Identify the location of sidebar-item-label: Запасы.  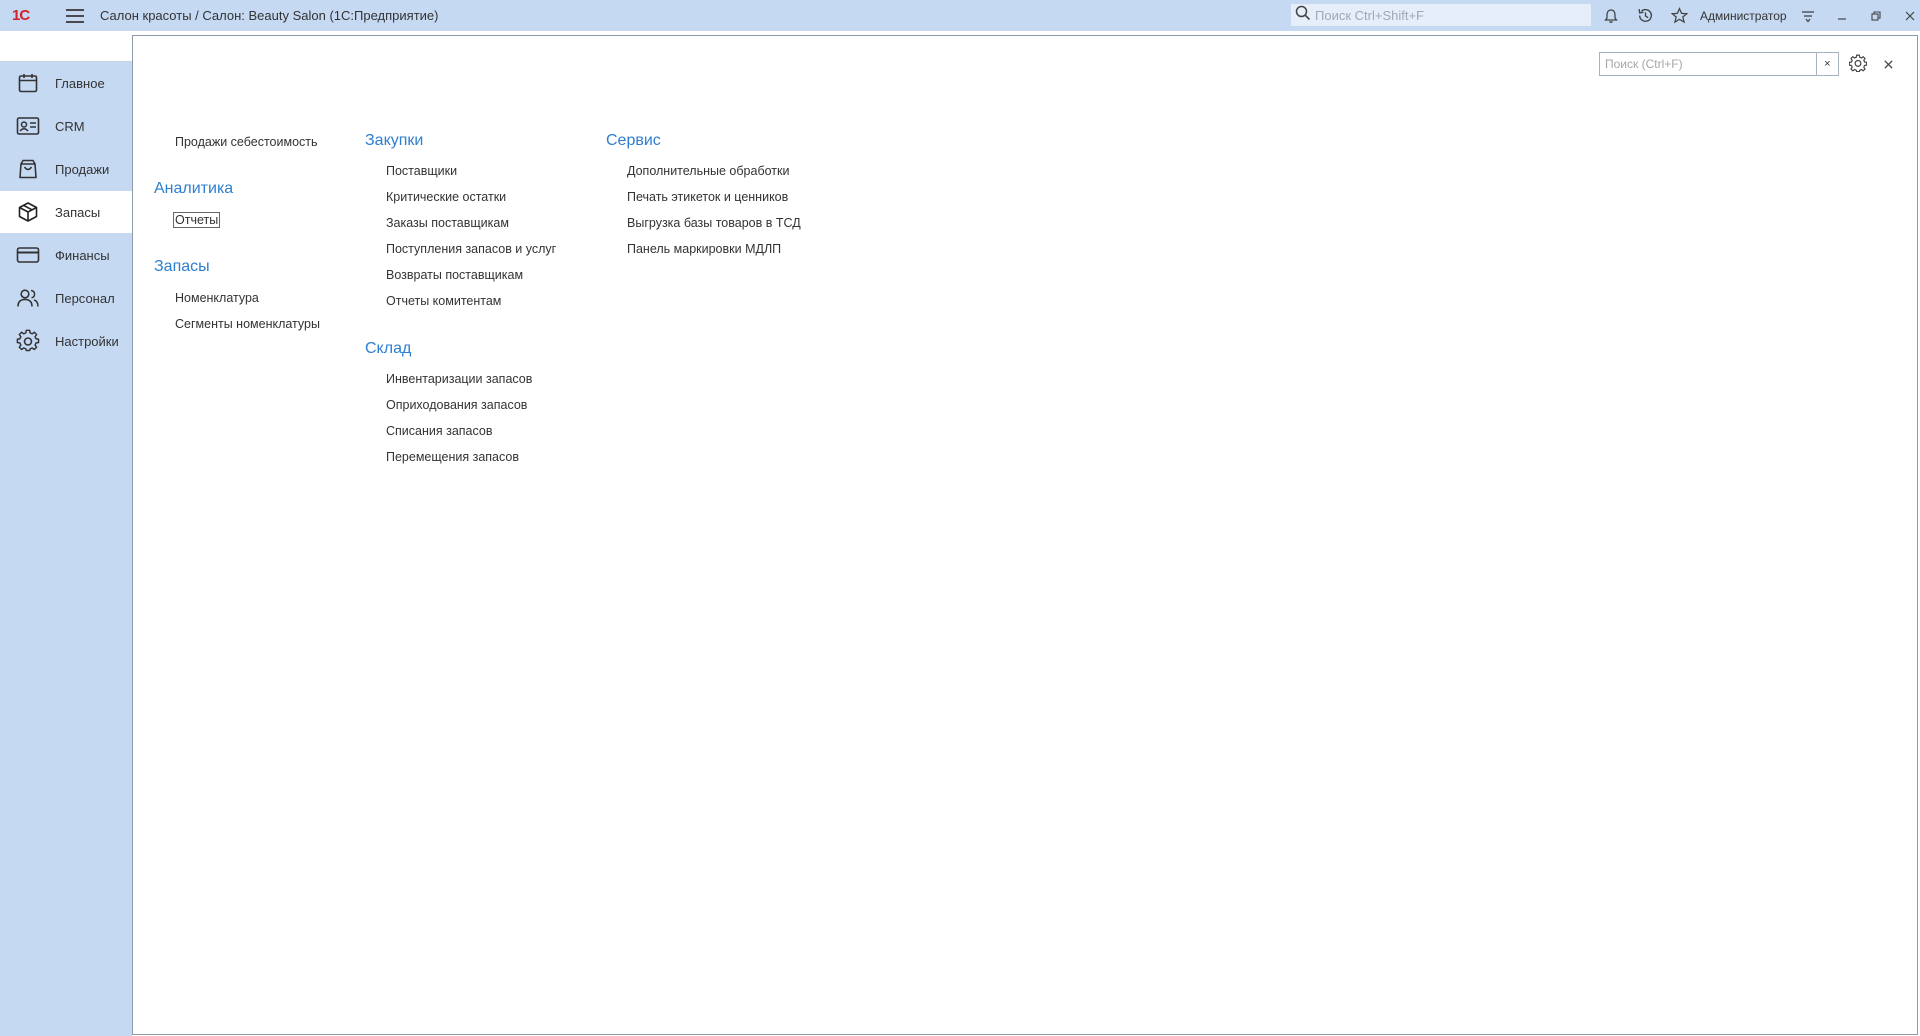
(78, 212).